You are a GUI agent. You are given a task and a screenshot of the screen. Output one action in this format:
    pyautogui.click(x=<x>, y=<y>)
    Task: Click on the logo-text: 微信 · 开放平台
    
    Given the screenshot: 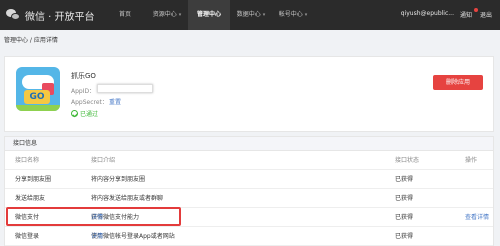 What is the action you would take?
    pyautogui.click(x=60, y=17)
    